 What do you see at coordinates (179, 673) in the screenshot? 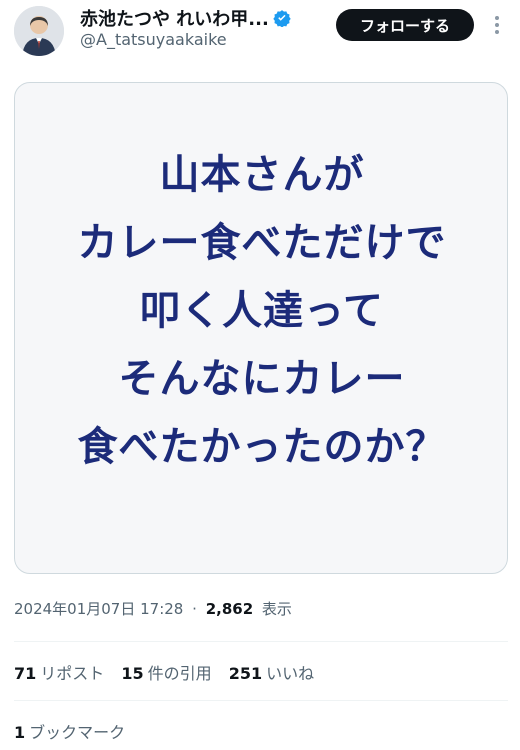
I see `quotes-label: 件の引用` at bounding box center [179, 673].